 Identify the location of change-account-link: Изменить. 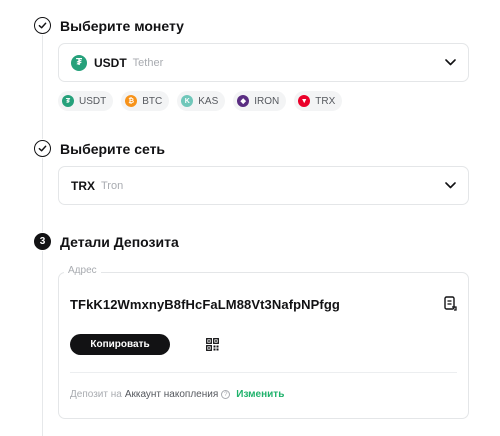
(260, 394).